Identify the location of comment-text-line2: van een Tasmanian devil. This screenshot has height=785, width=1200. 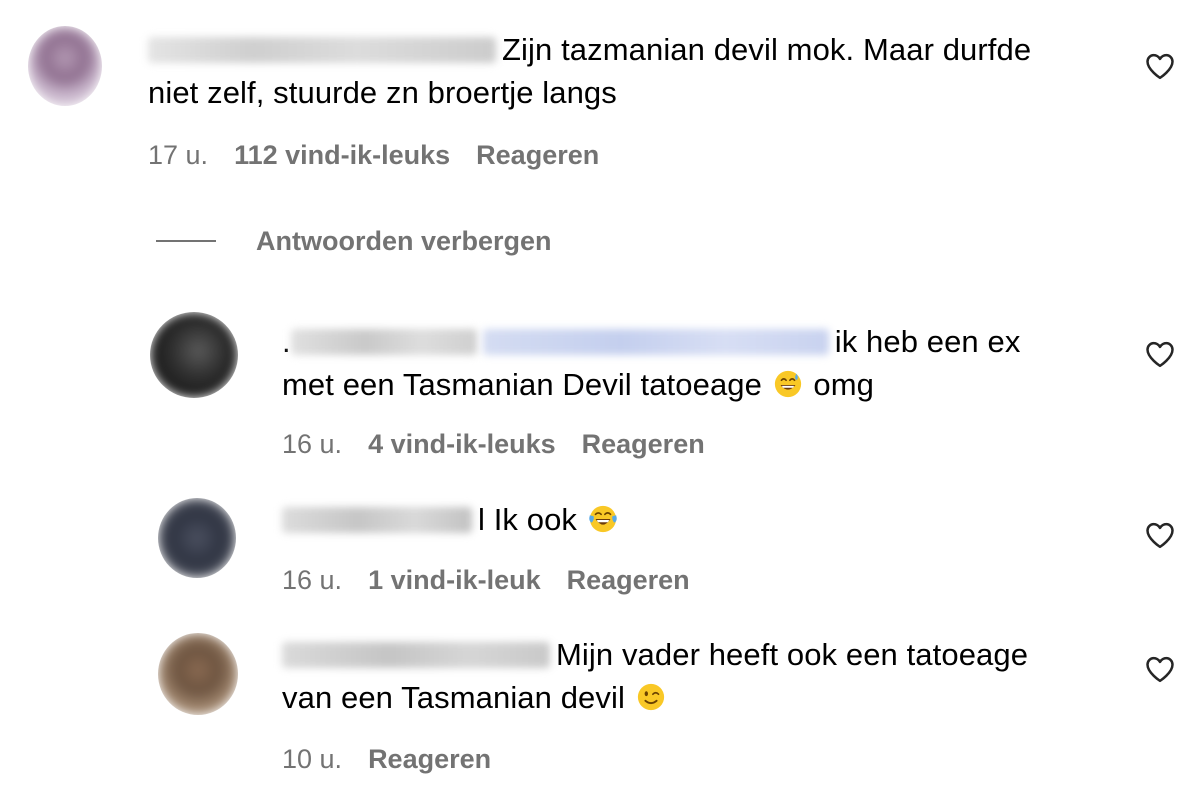
(453, 697).